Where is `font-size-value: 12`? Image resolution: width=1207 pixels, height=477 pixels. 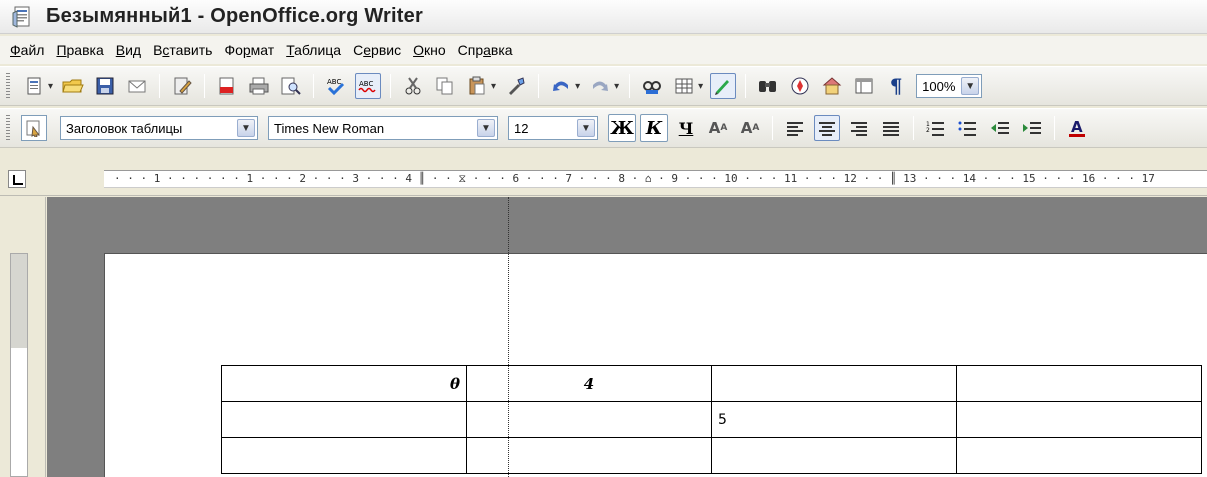 font-size-value: 12 is located at coordinates (521, 128).